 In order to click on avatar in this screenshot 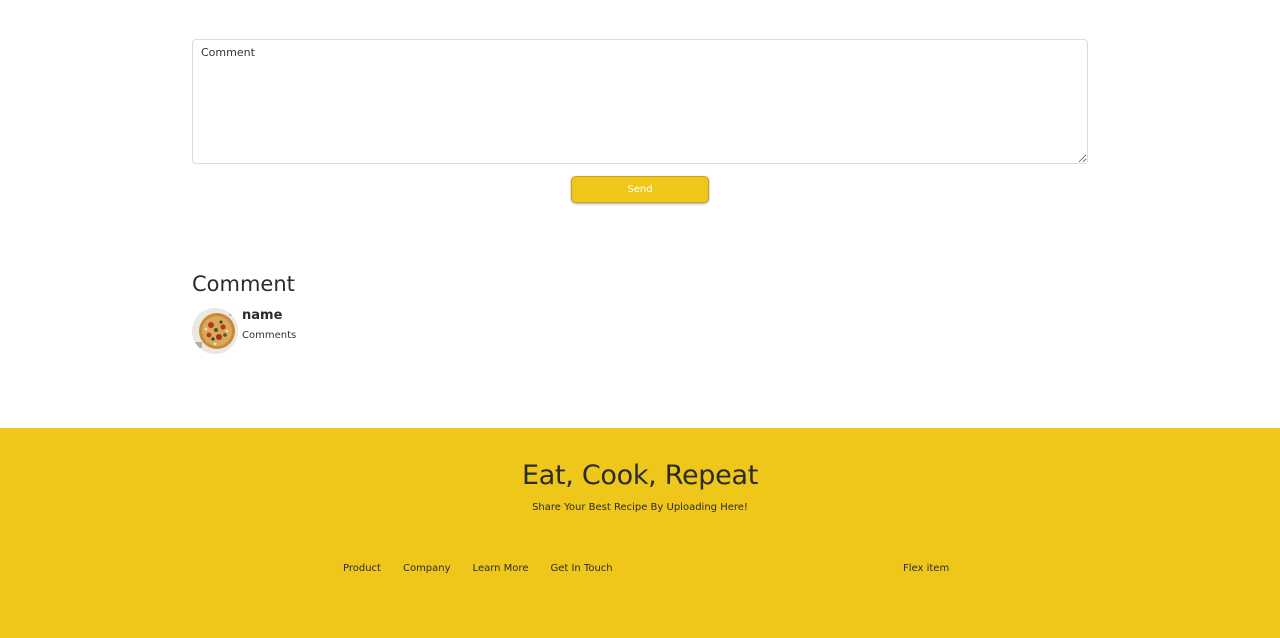, I will do `click(215, 331)`.